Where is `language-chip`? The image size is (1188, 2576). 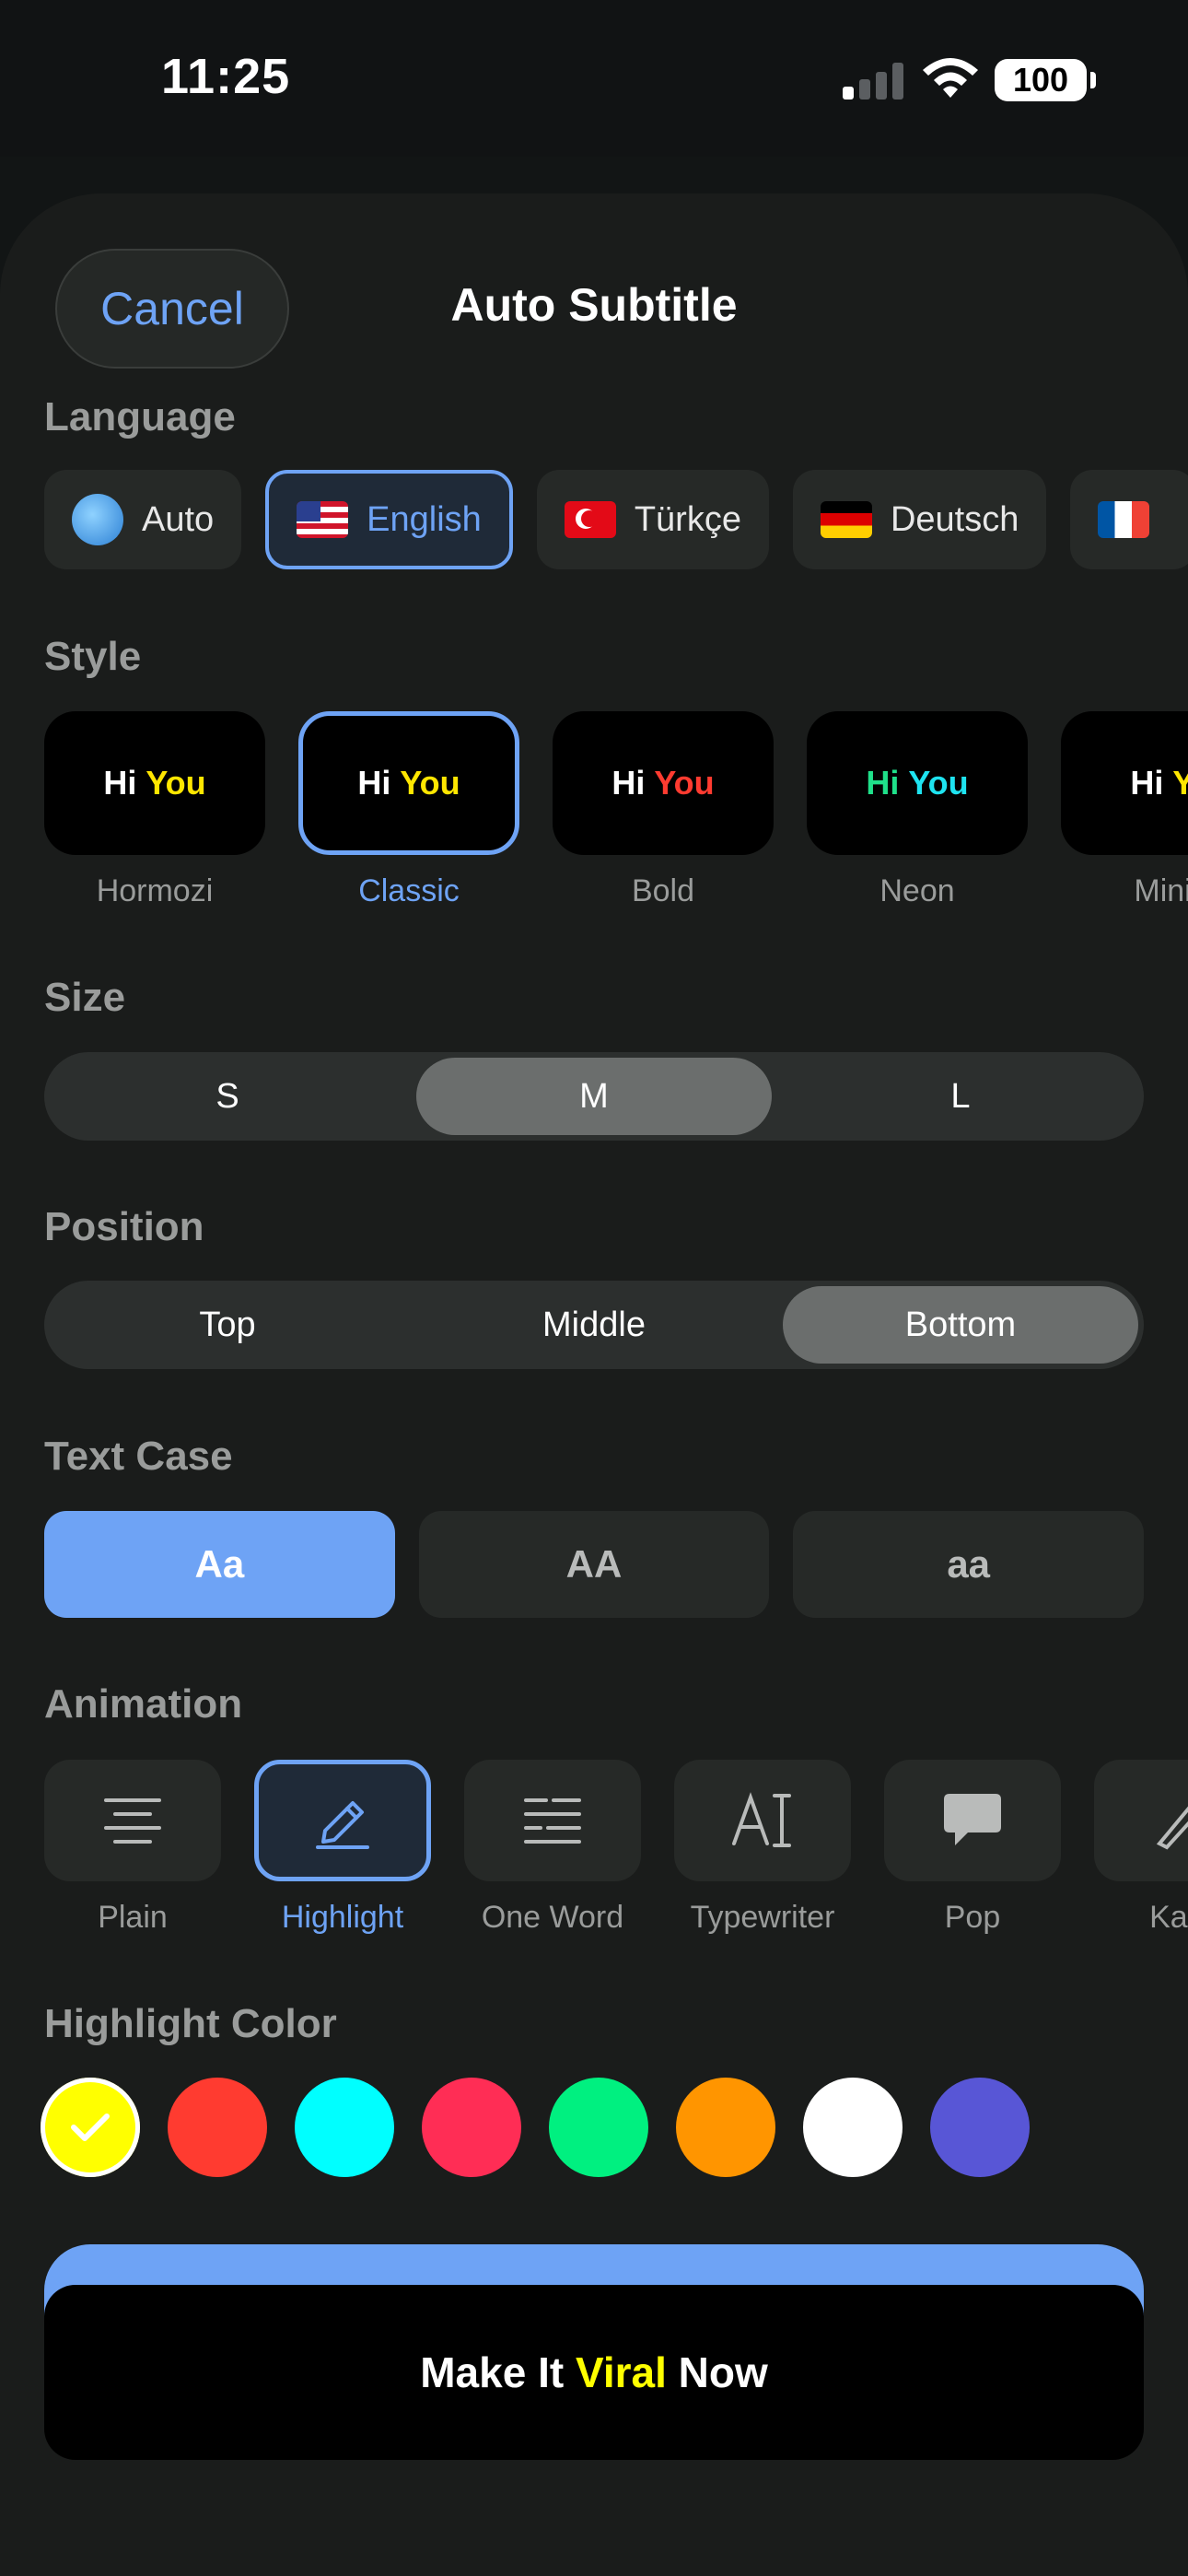 language-chip is located at coordinates (1129, 519).